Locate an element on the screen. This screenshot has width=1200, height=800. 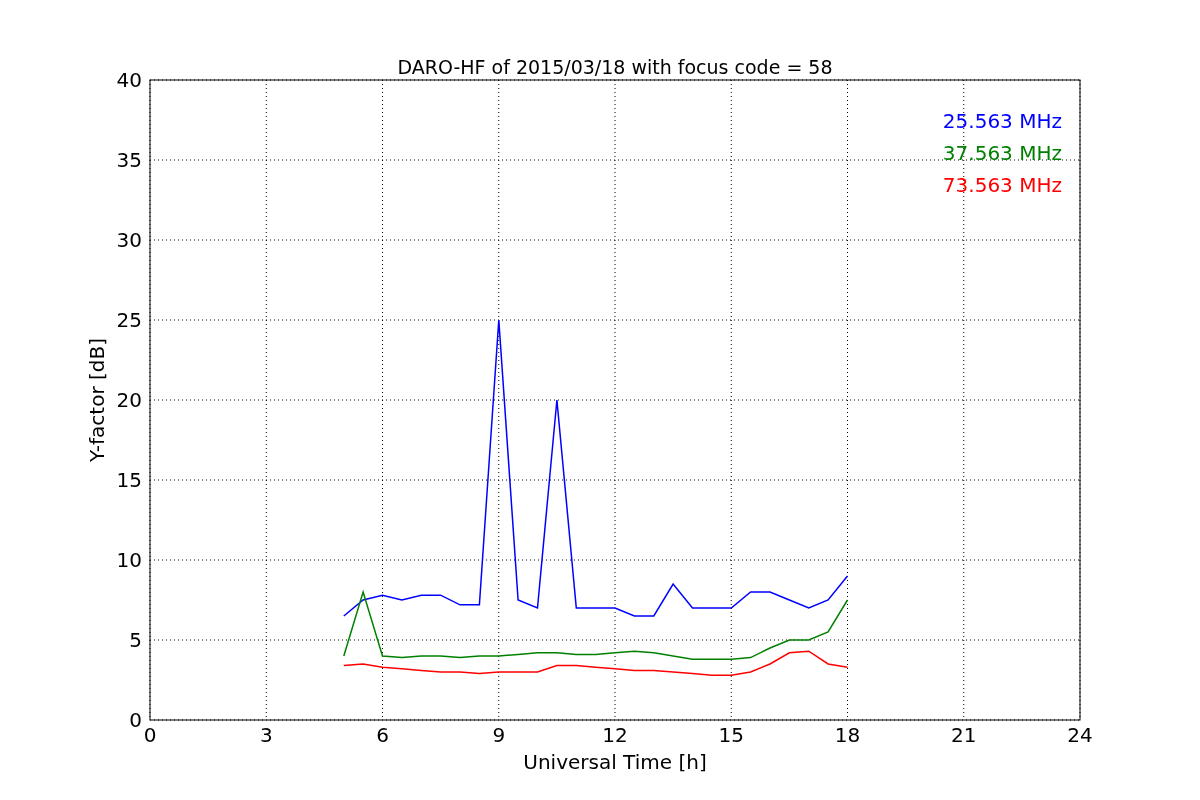
y-tick-label: 0 is located at coordinates (135, 720).